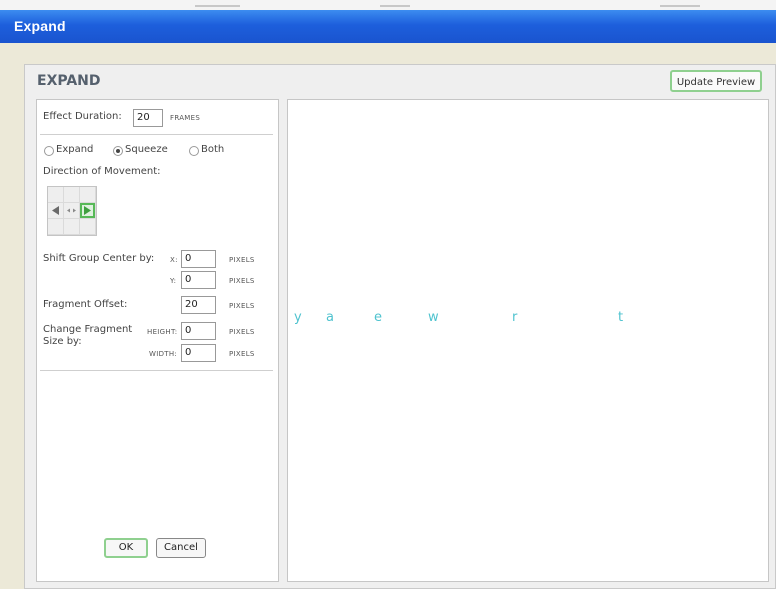 The image size is (776, 589). Describe the element at coordinates (515, 317) in the screenshot. I see `preview-letter: r` at that location.